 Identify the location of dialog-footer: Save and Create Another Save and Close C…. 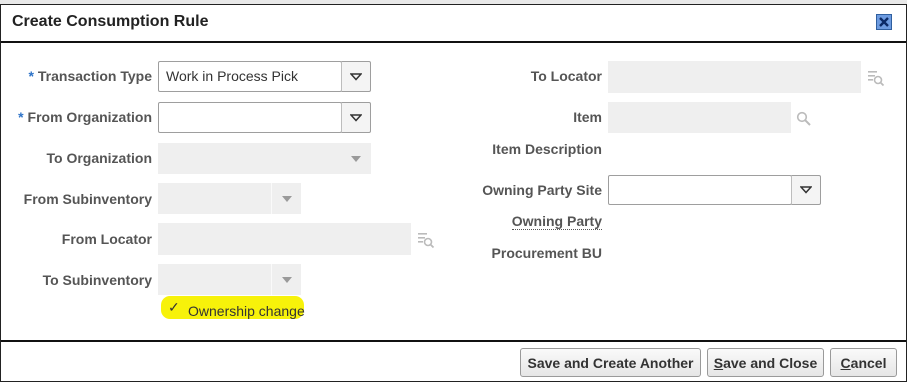
(453, 361).